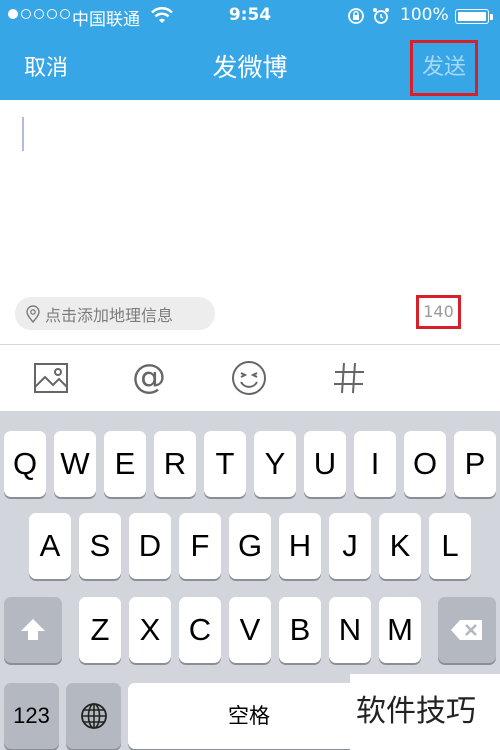 This screenshot has height=750, width=500. What do you see at coordinates (100, 630) in the screenshot?
I see `key-z: Z` at bounding box center [100, 630].